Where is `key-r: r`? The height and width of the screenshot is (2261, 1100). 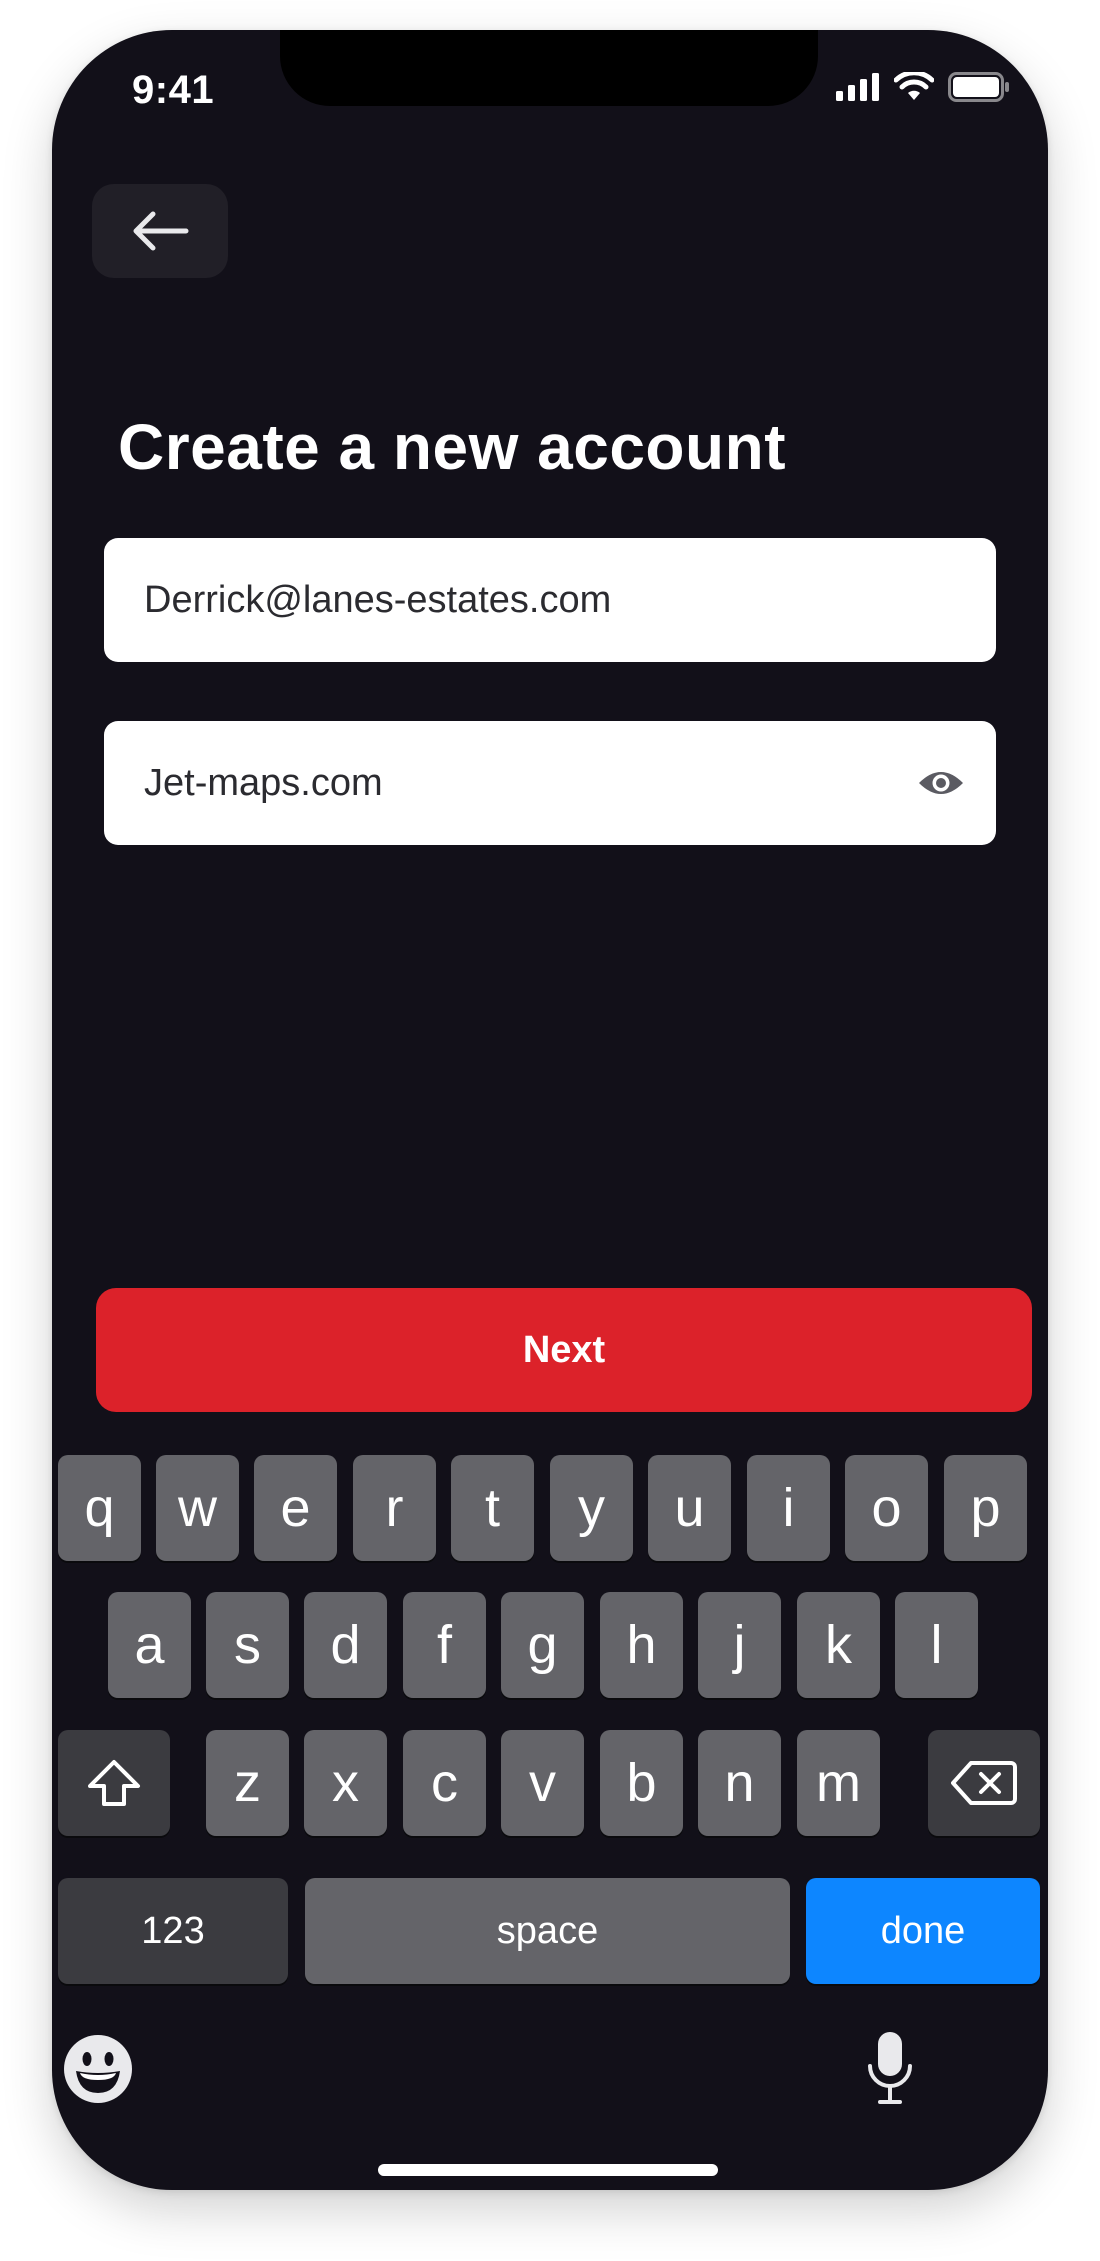 key-r: r is located at coordinates (394, 1508).